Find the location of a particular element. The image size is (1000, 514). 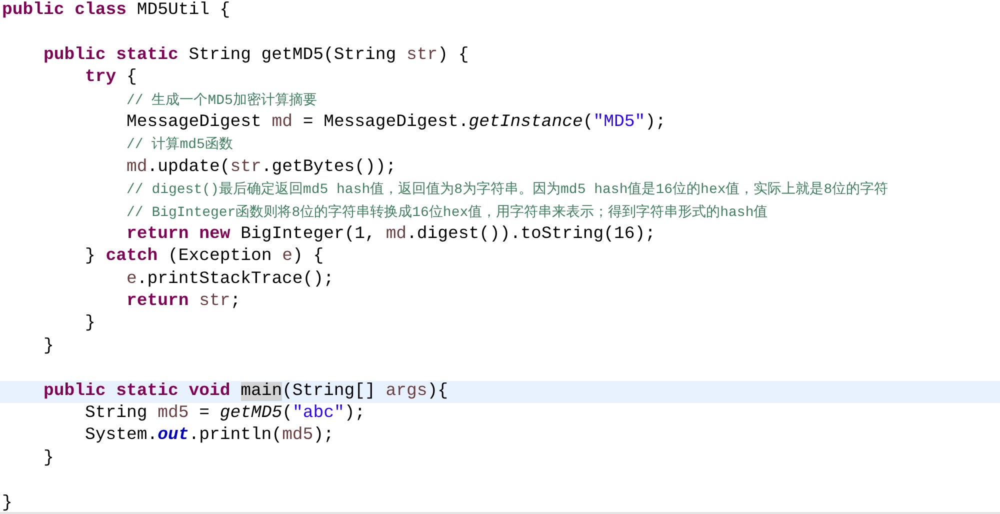

code-line: try { is located at coordinates (111, 78).